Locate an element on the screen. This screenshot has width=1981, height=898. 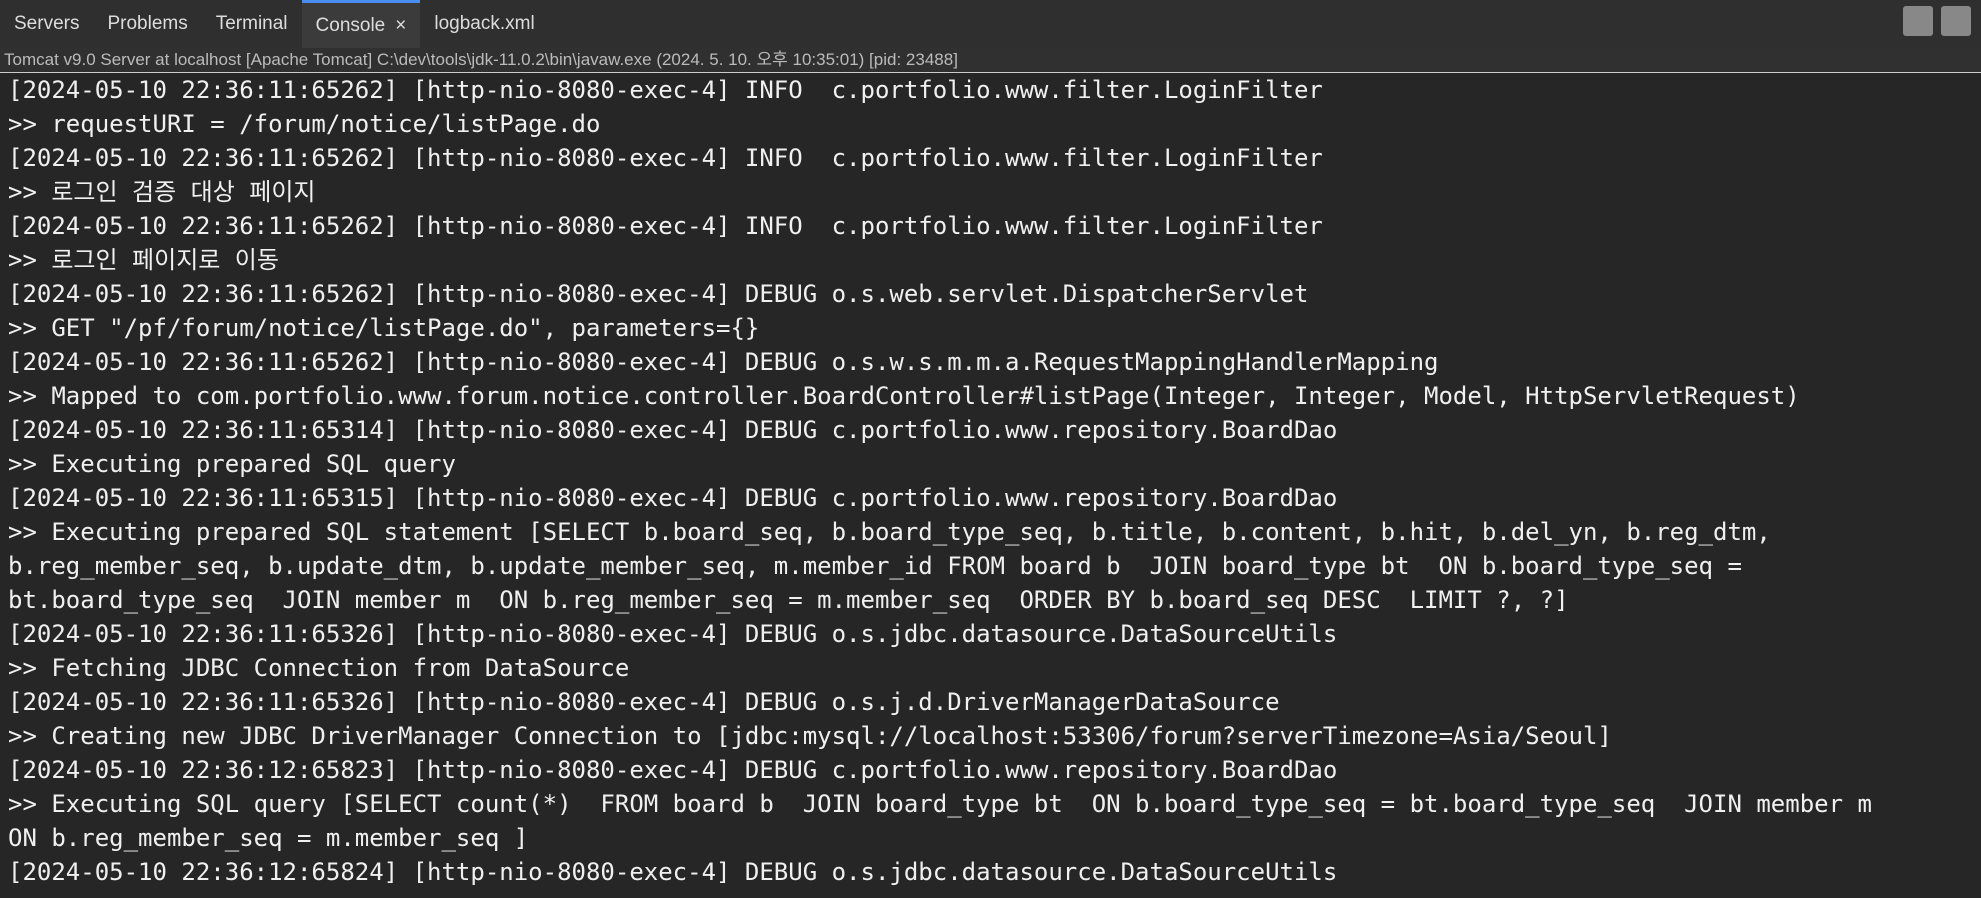
remove-icon is located at coordinates (1956, 21).